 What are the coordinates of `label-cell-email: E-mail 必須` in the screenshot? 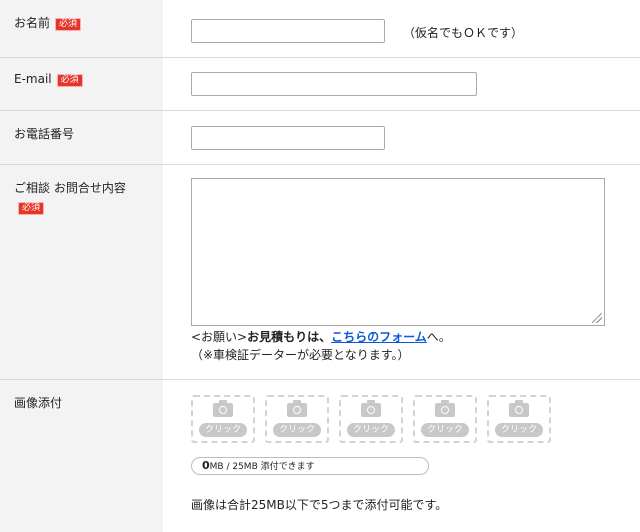 It's located at (81, 84).